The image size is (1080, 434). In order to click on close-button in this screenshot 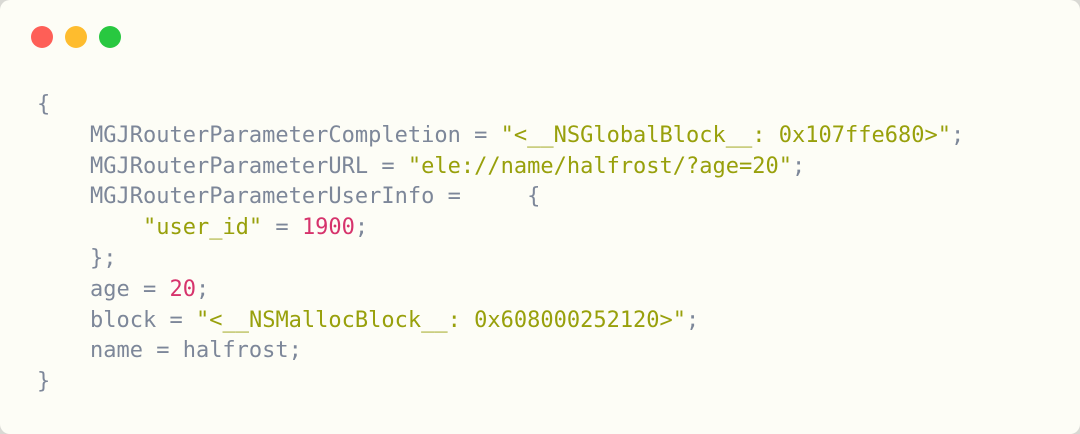, I will do `click(42, 37)`.